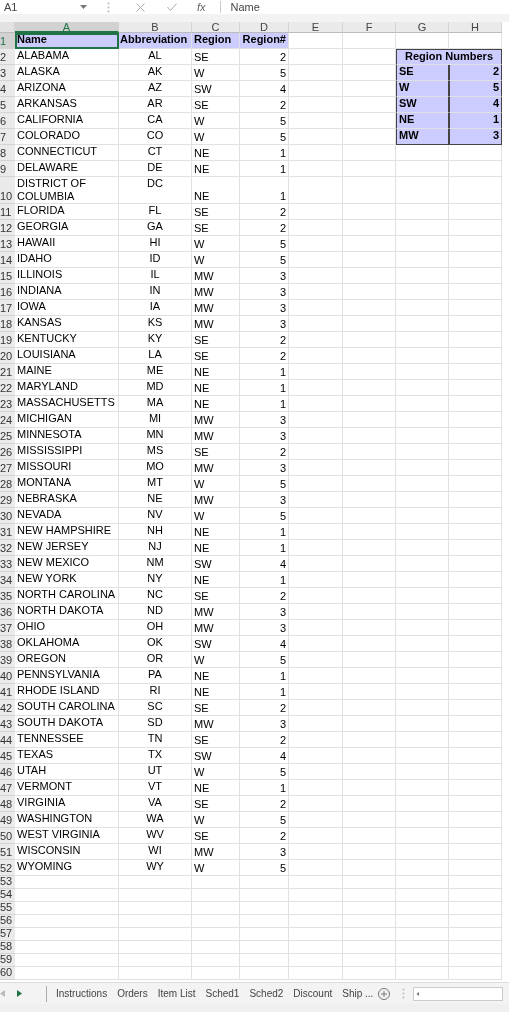 Image resolution: width=509 pixels, height=1024 pixels. What do you see at coordinates (67, 292) in the screenshot?
I see `table-cell: INDIANA` at bounding box center [67, 292].